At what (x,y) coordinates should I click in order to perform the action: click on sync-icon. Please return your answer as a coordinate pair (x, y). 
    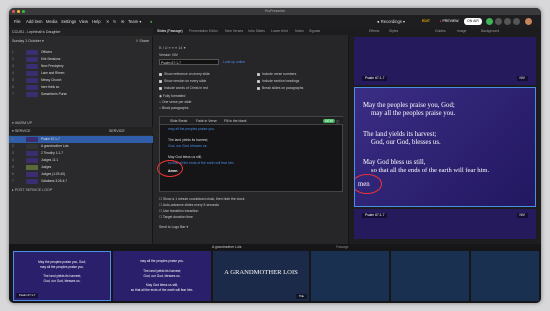
    Looking at the image, I should click on (489, 21).